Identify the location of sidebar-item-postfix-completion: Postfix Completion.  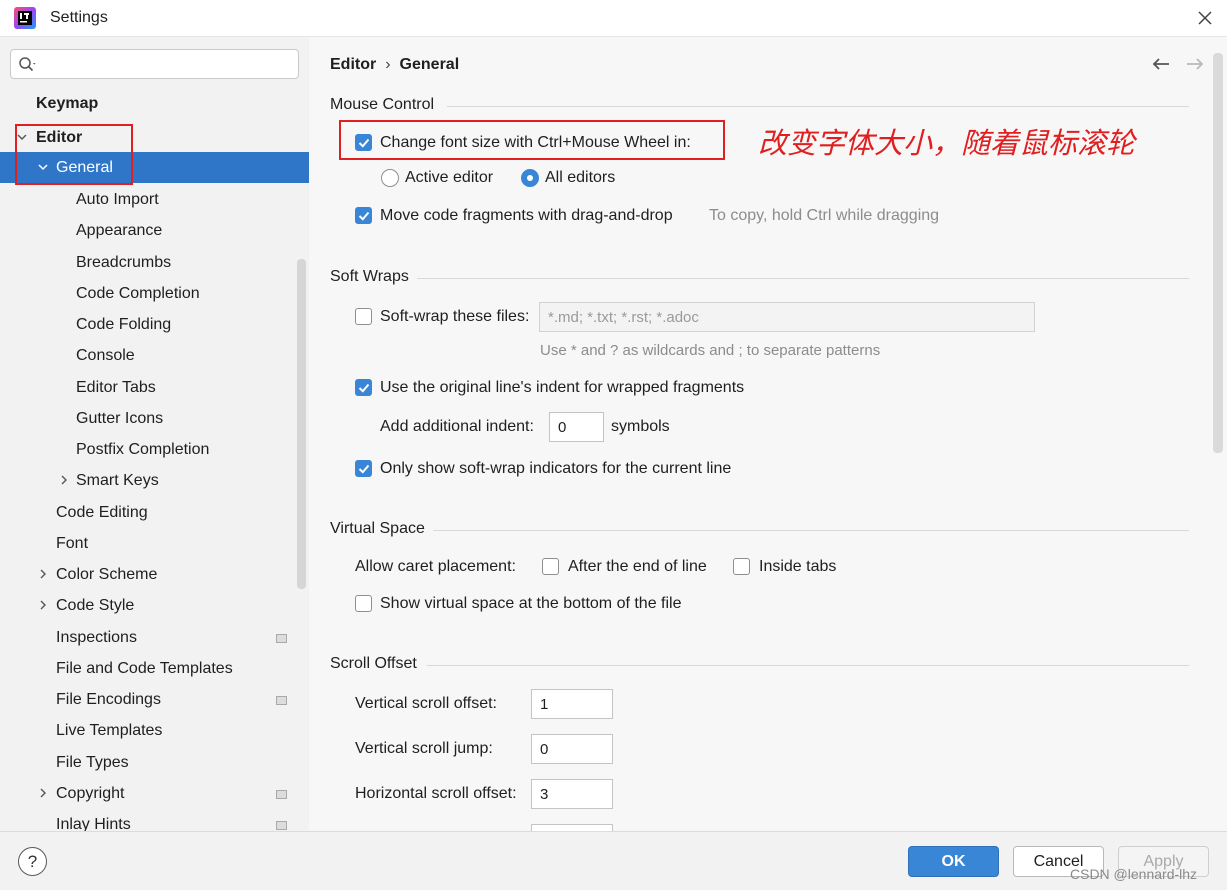
(154, 449).